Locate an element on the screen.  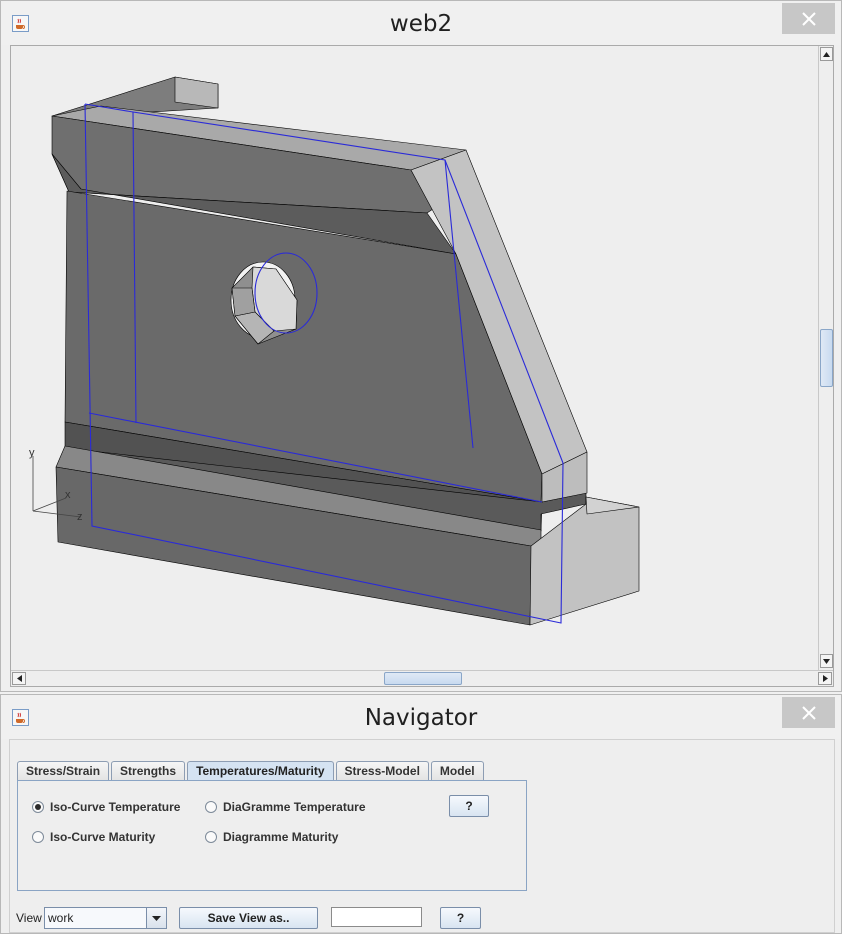
view-select-value: work is located at coordinates (61, 918).